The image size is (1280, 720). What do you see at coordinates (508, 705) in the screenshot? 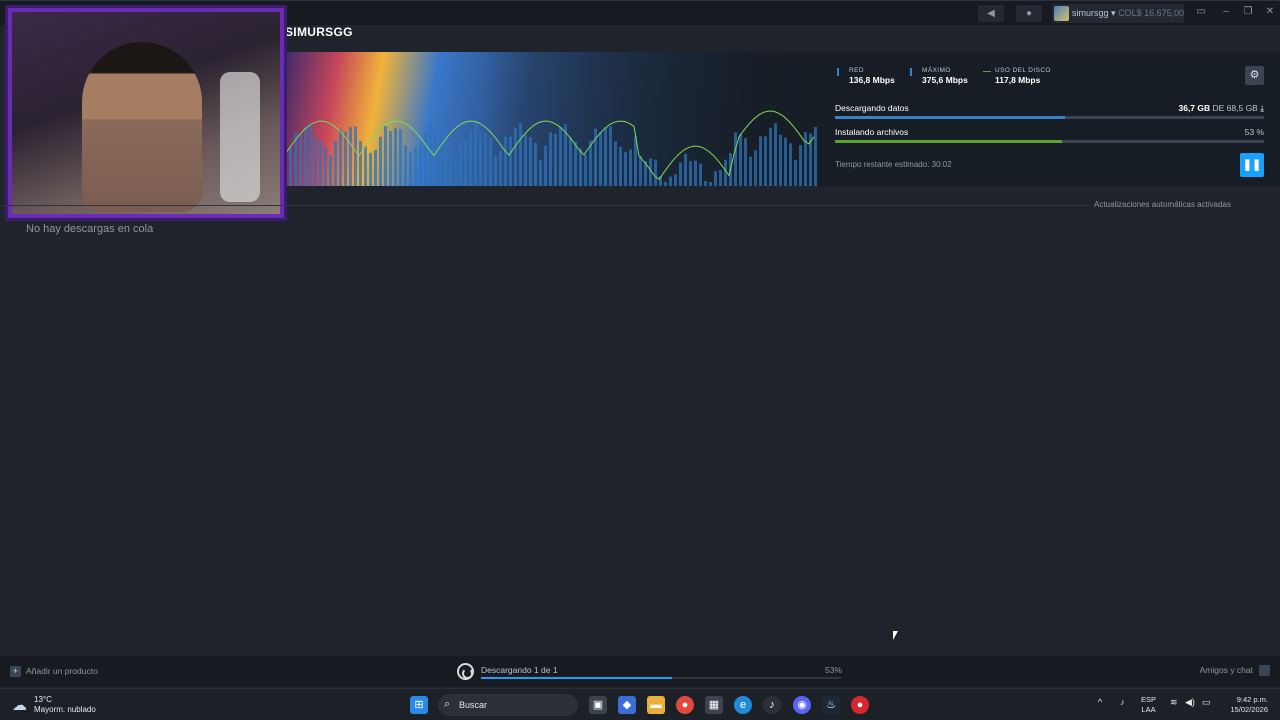
I see `search-box: ⌕ Buscar` at bounding box center [508, 705].